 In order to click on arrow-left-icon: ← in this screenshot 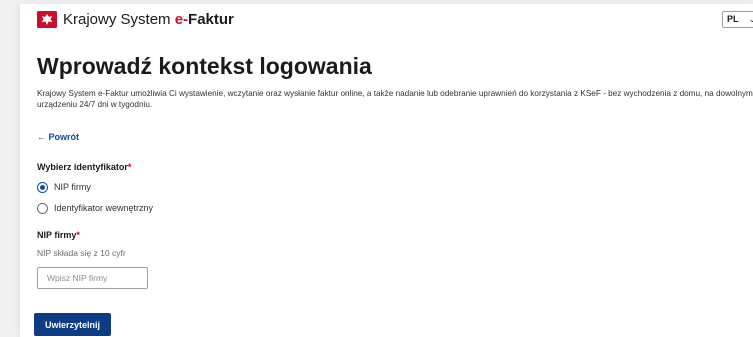, I will do `click(41, 137)`.